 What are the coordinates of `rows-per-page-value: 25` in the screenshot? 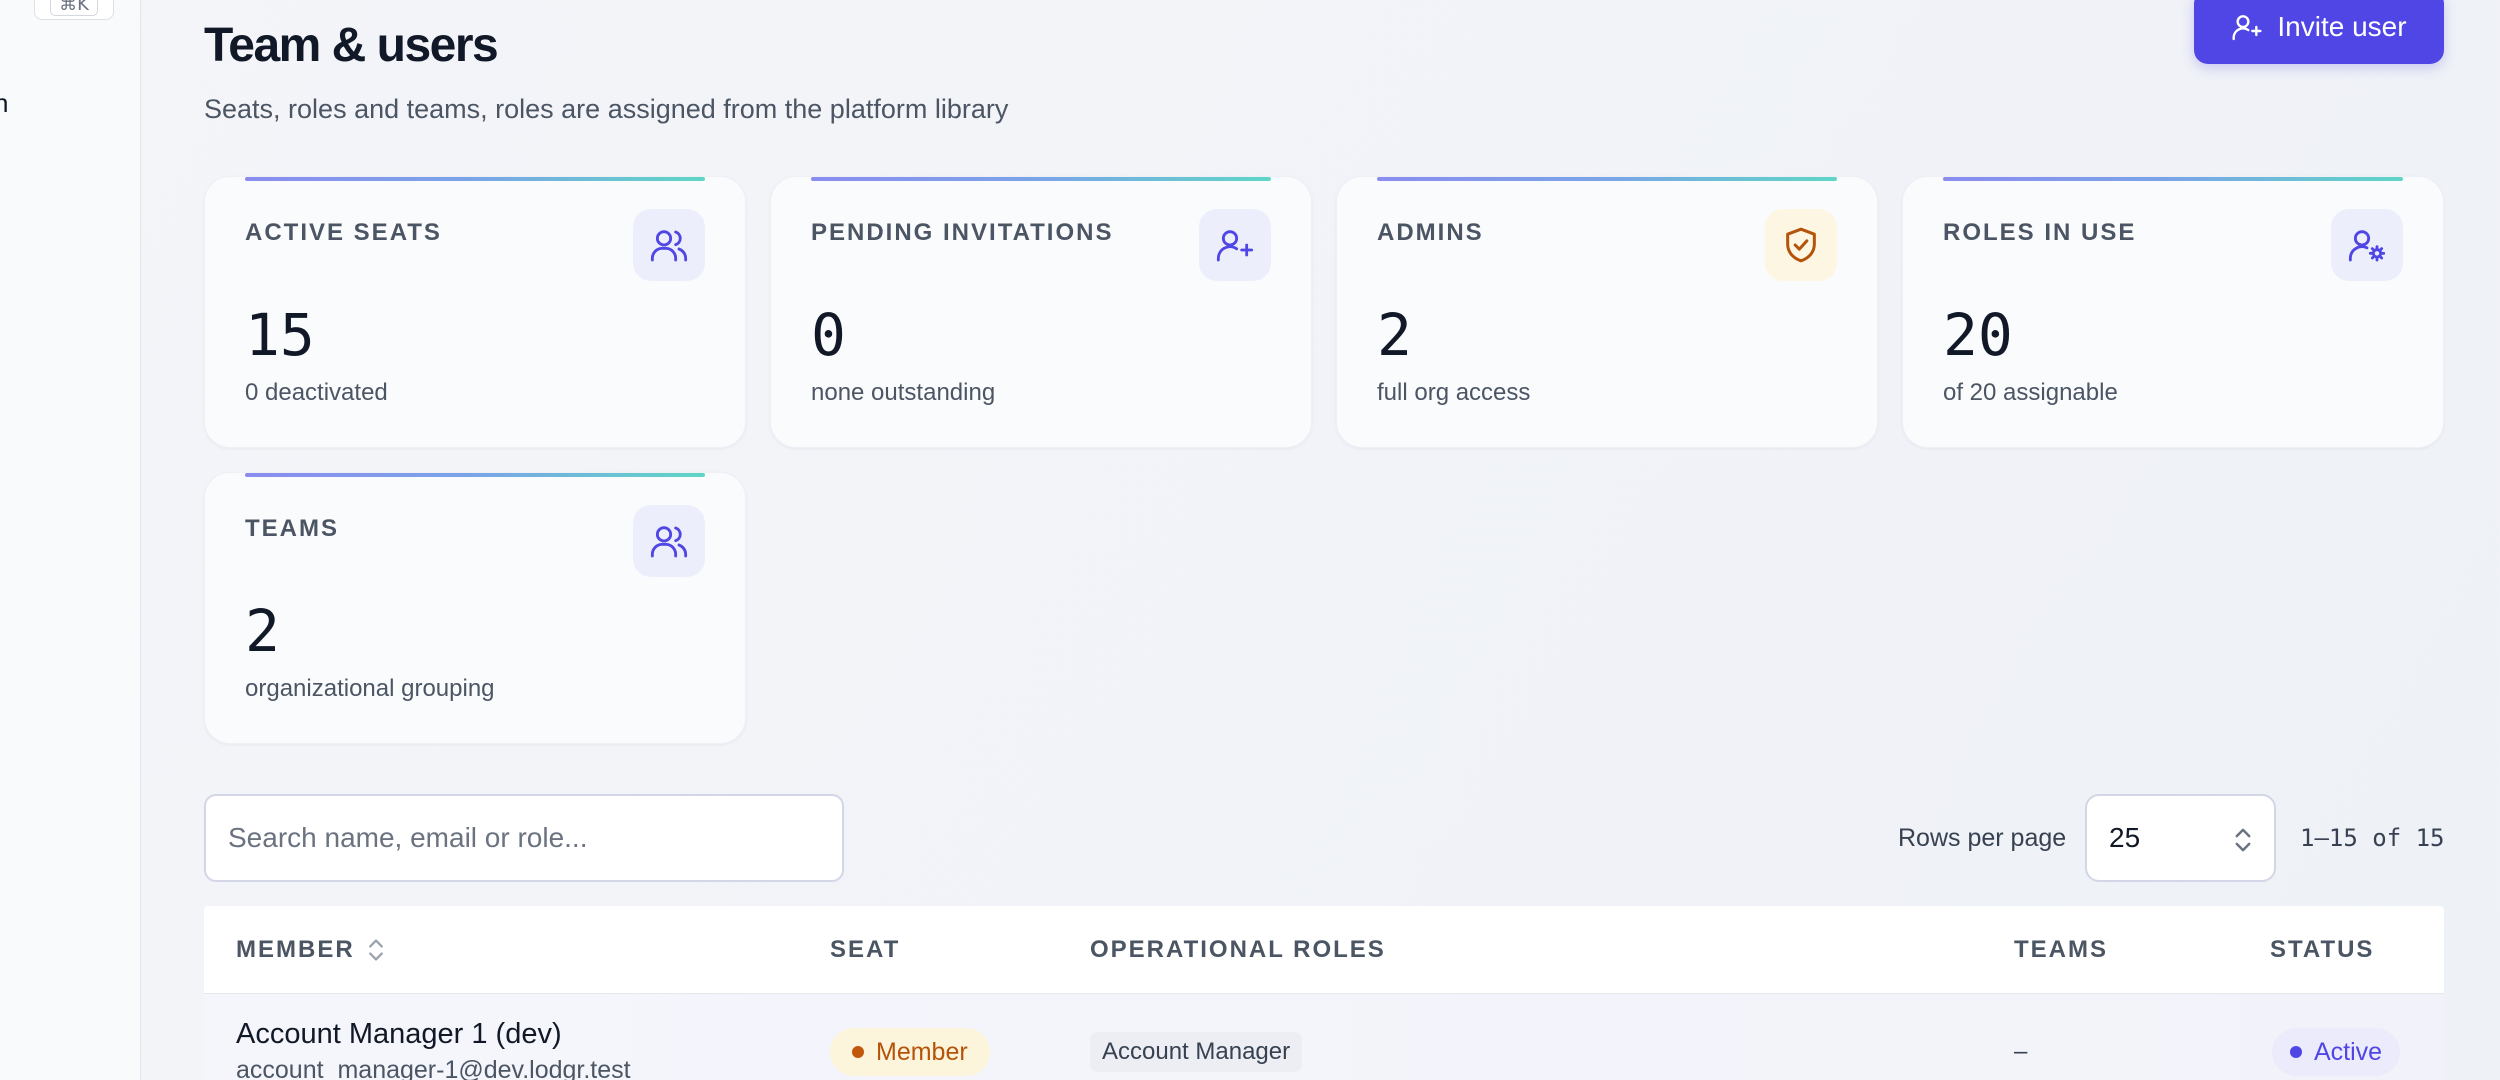 It's located at (2125, 837).